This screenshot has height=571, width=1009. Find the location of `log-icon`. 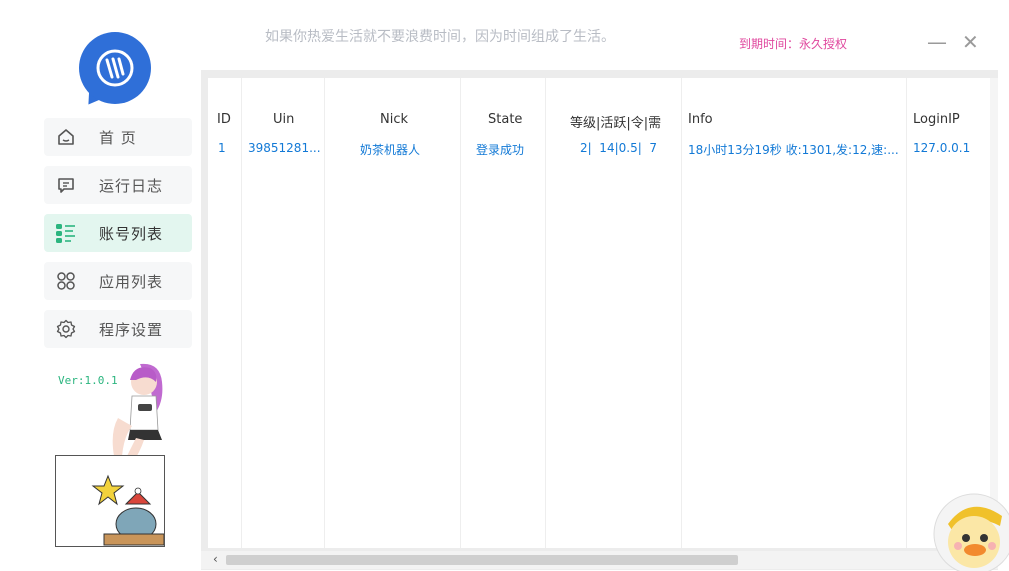

log-icon is located at coordinates (66, 185).